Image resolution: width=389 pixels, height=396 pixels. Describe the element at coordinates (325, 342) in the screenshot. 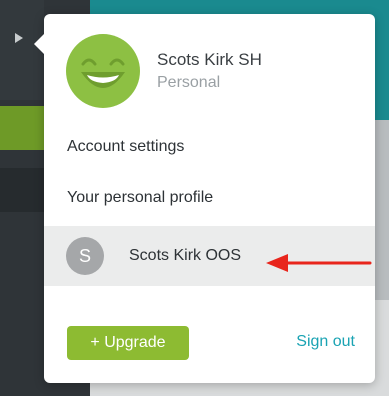

I see `sign-out-link: Sign out` at that location.